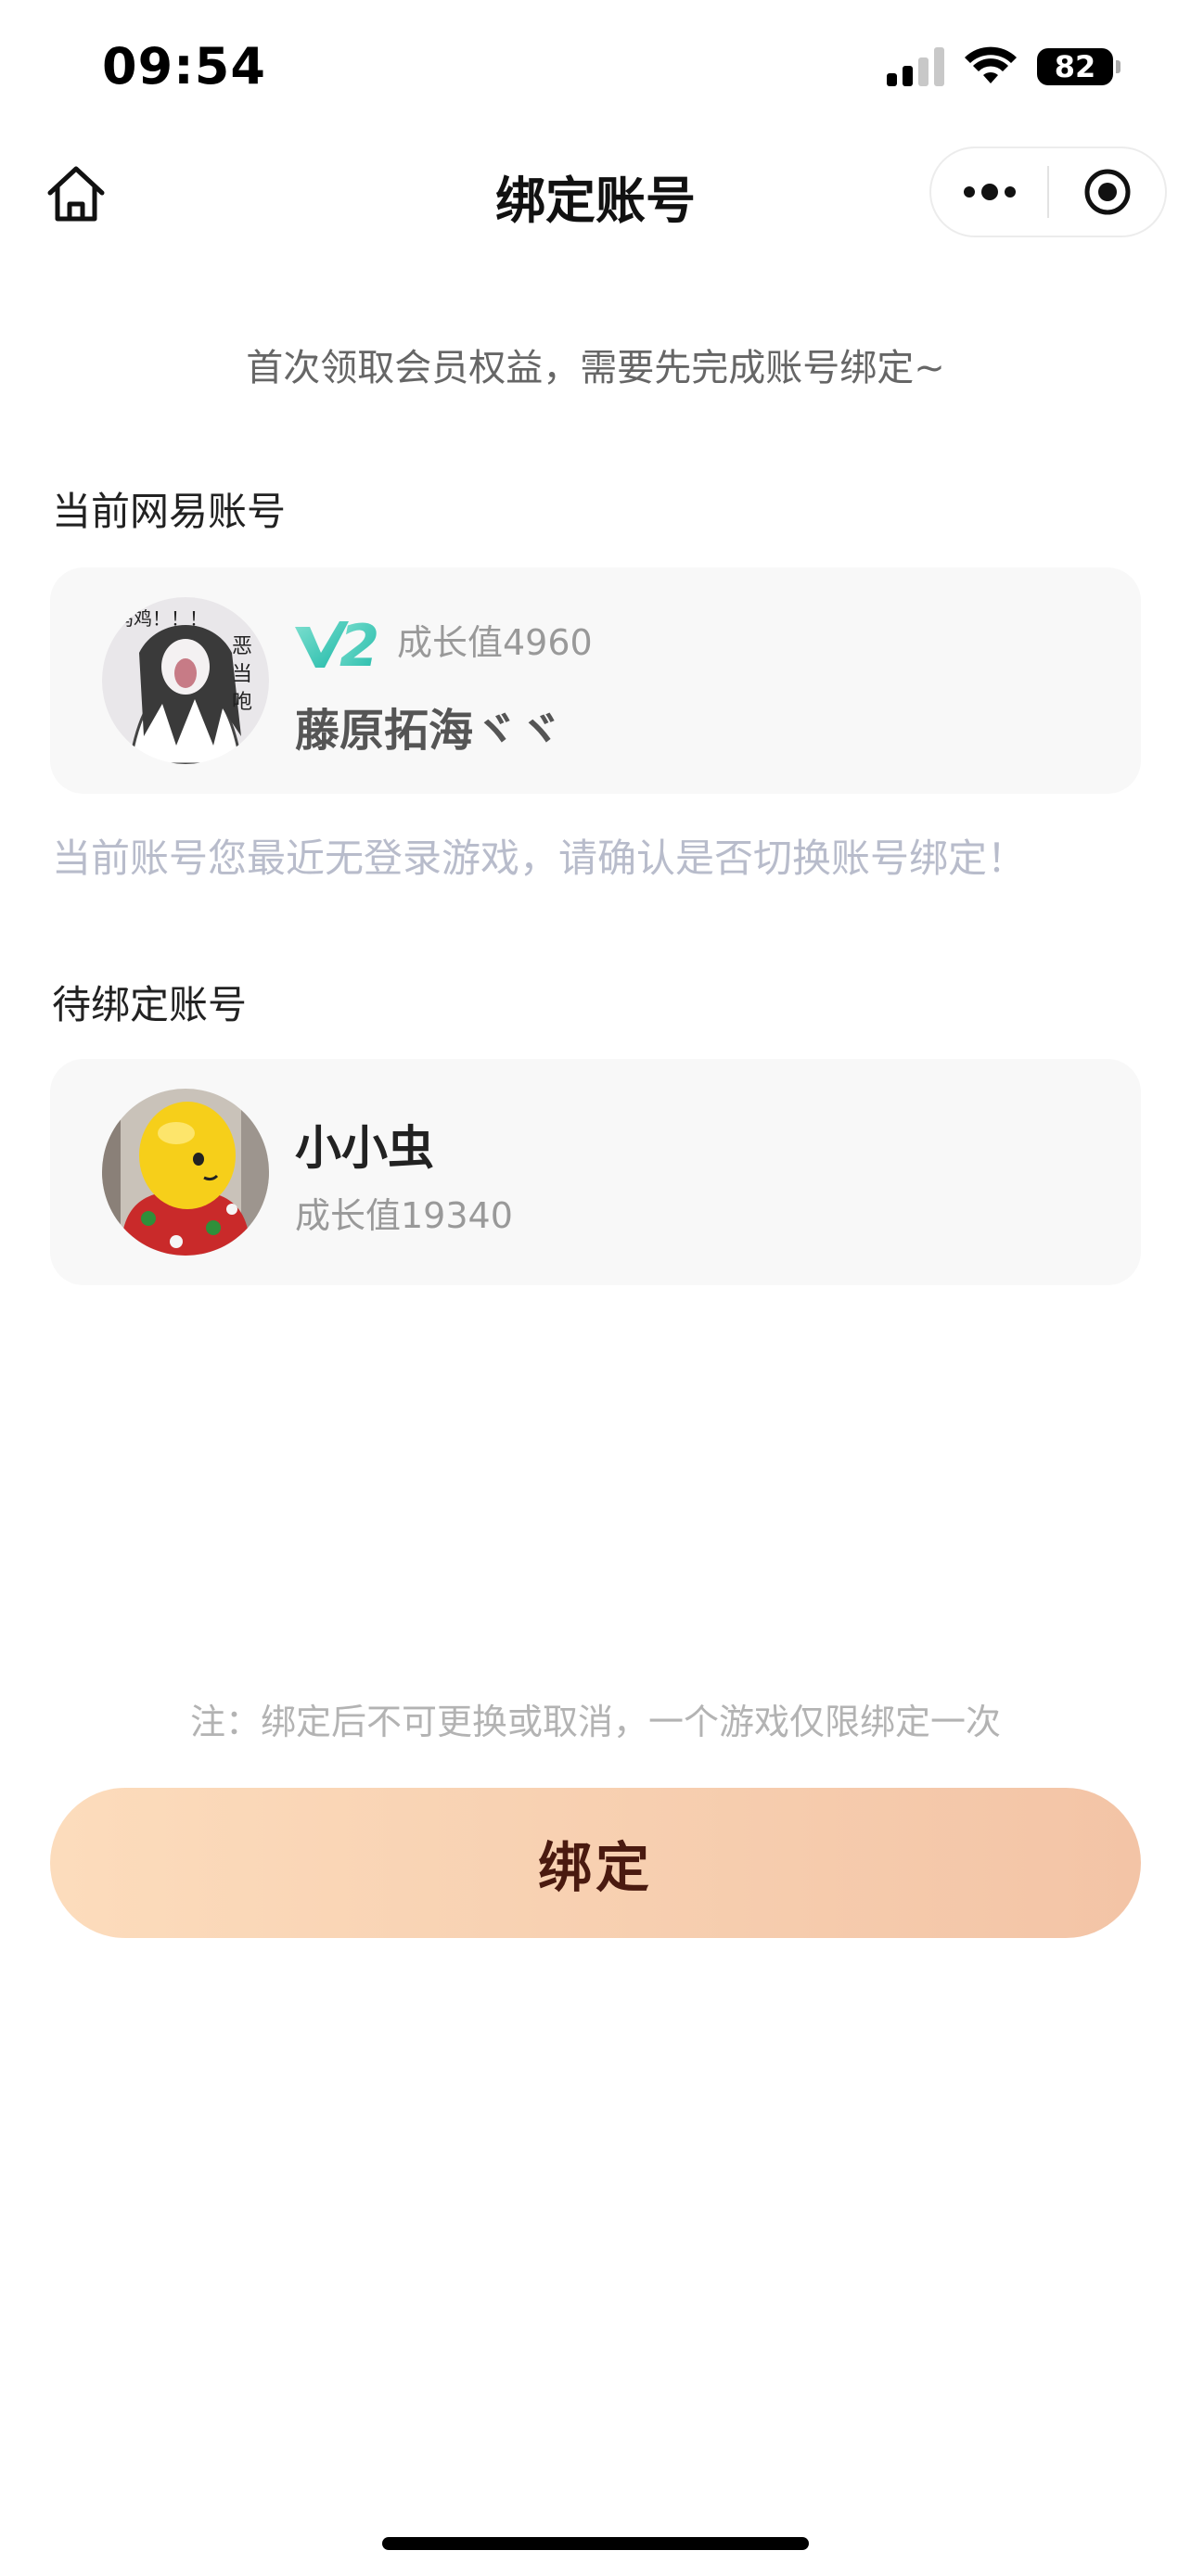 Image resolution: width=1191 pixels, height=2576 pixels. Describe the element at coordinates (150, 1004) in the screenshot. I see `pending-account-label: 待绑定账号` at that location.